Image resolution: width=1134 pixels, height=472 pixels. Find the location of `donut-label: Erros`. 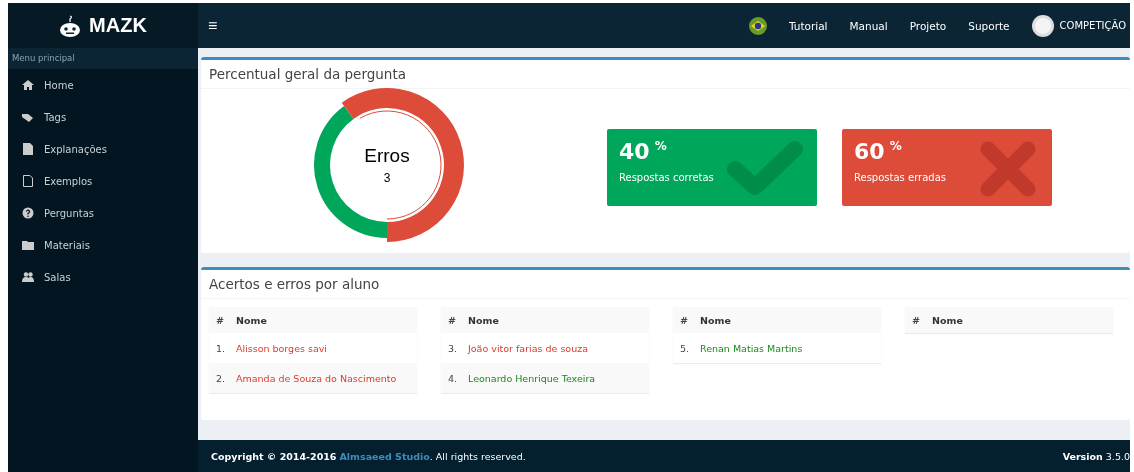

donut-label: Erros is located at coordinates (387, 156).